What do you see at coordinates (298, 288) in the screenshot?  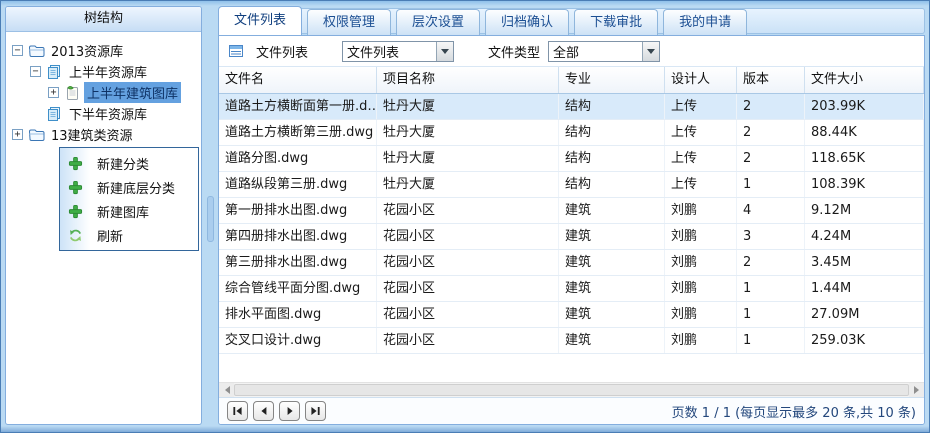 I see `table-cell: 综合管线平面分图.dwg` at bounding box center [298, 288].